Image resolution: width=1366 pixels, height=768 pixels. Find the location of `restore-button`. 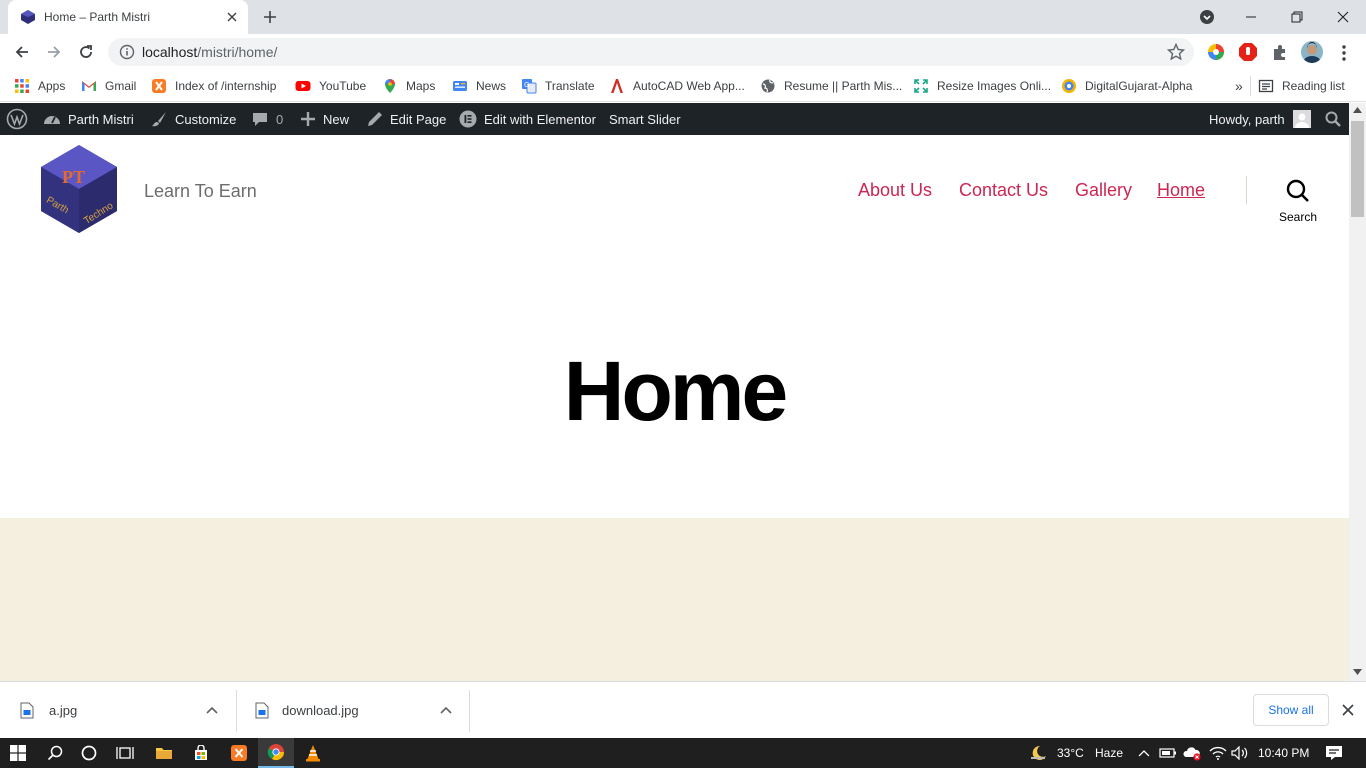

restore-button is located at coordinates (1297, 17).